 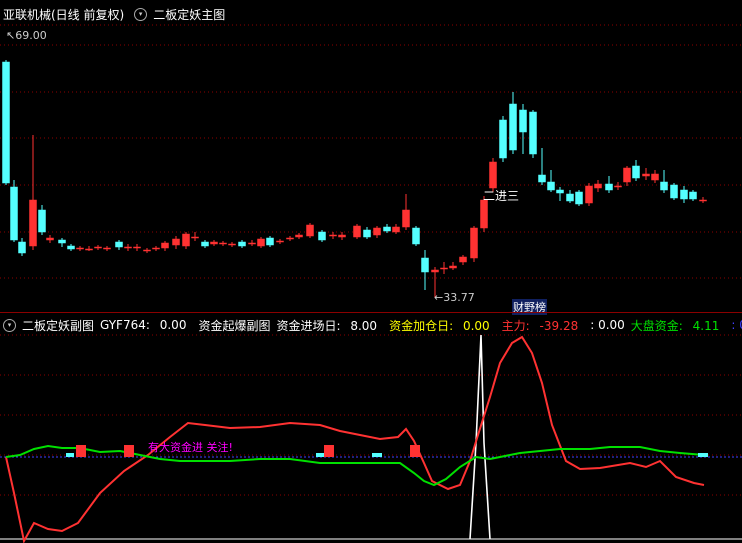 What do you see at coordinates (11, 35) in the screenshot?
I see `high-arrow-icon: ↖` at bounding box center [11, 35].